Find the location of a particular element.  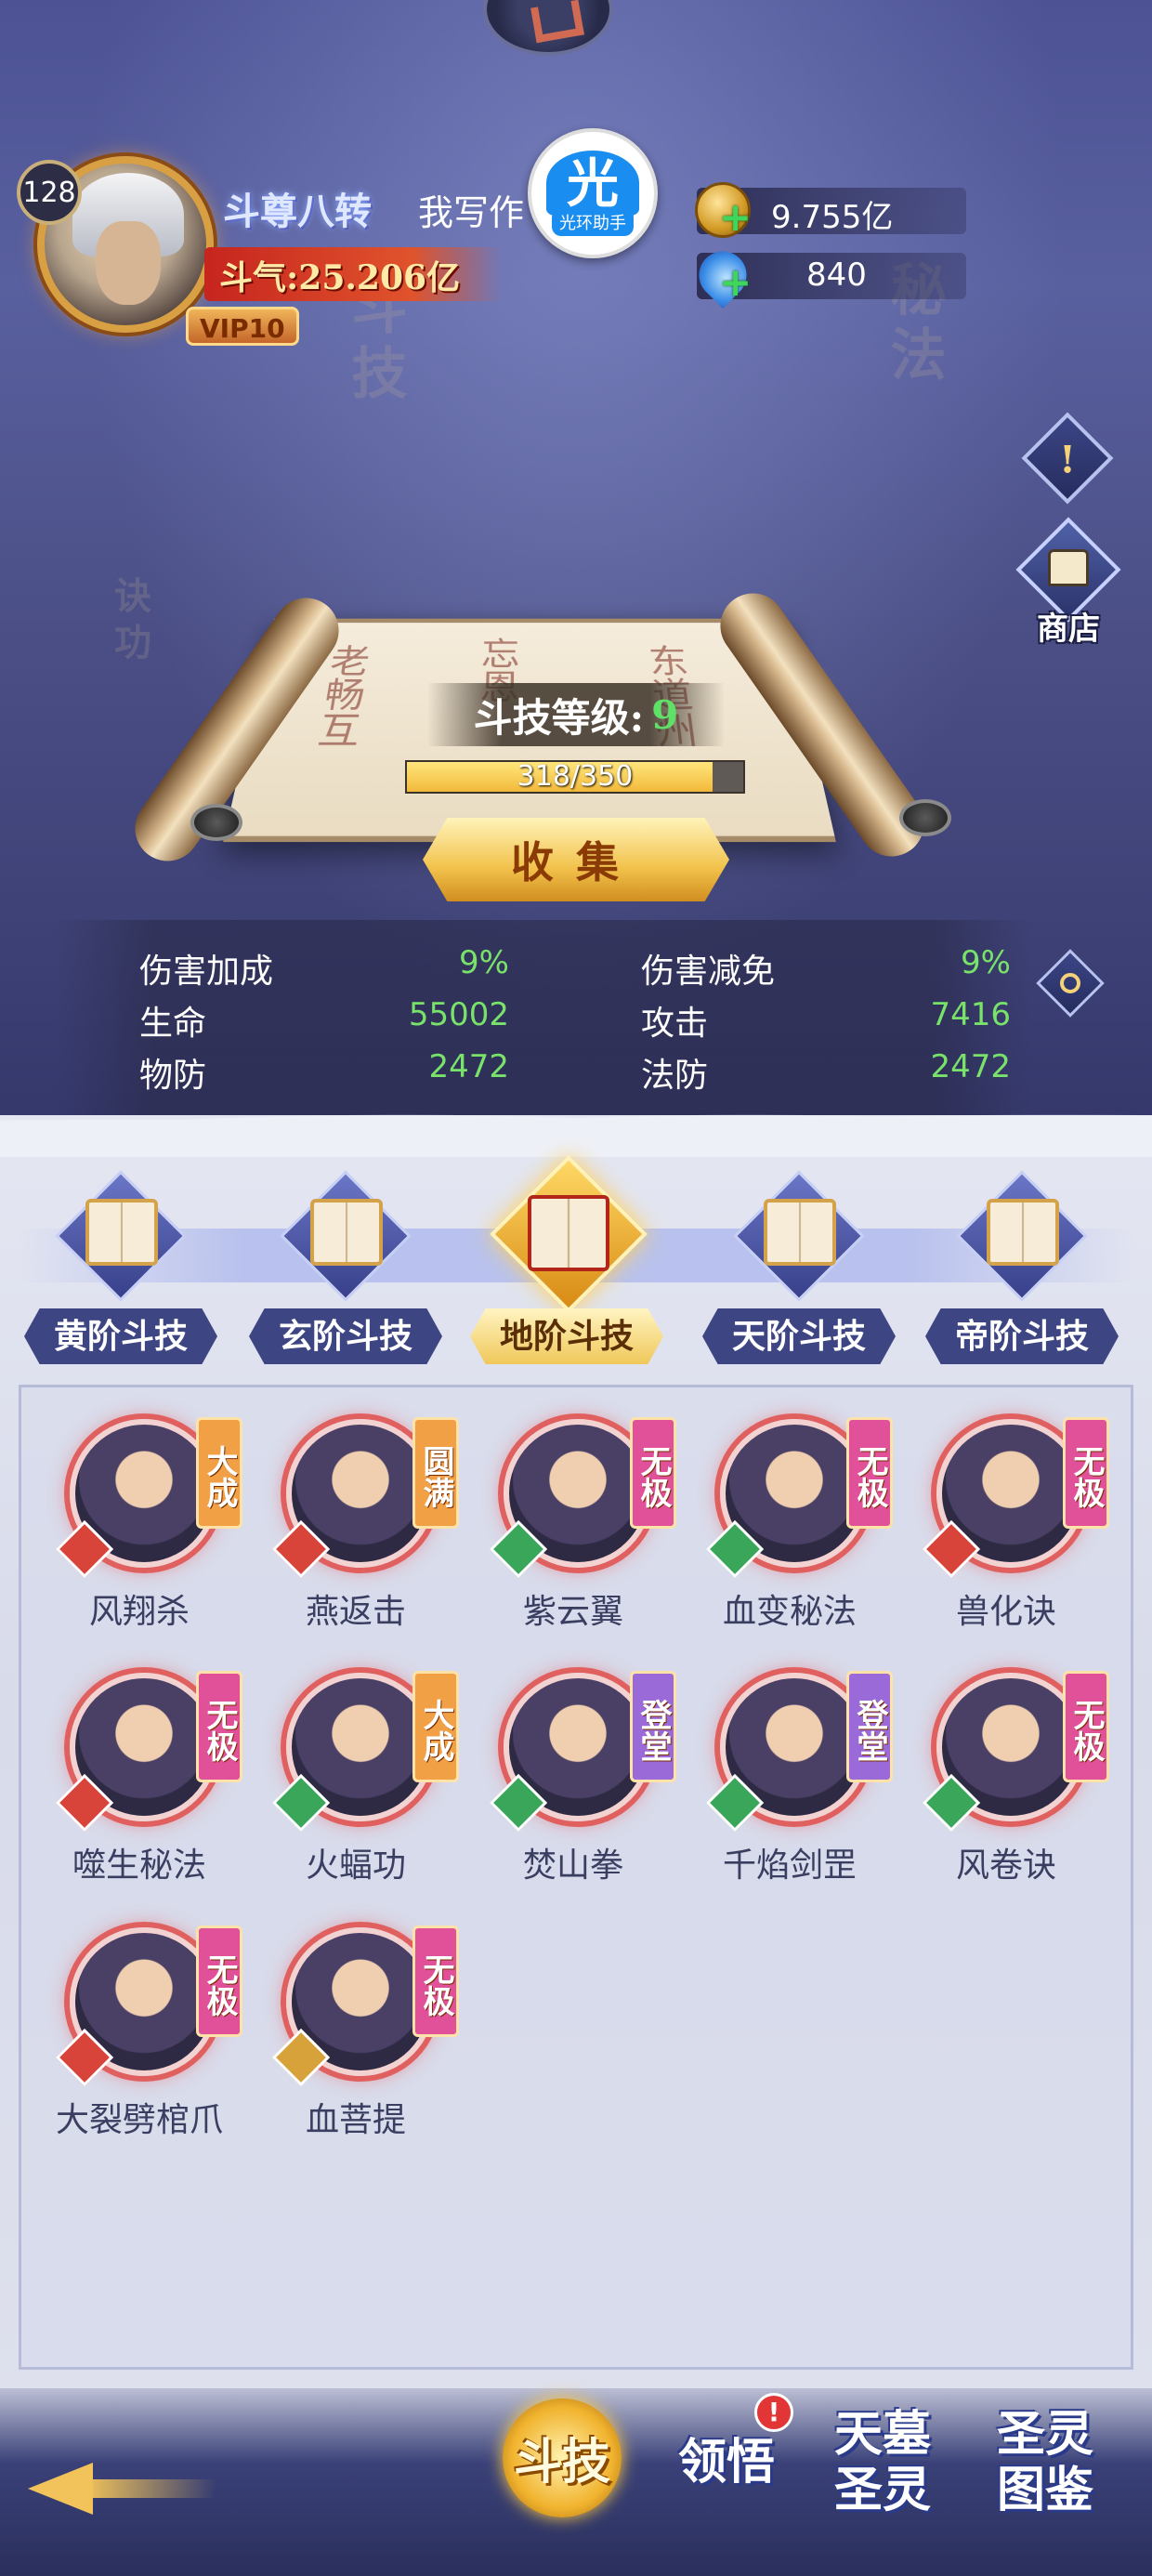

gold-value: 9.755亿 is located at coordinates (832, 217).